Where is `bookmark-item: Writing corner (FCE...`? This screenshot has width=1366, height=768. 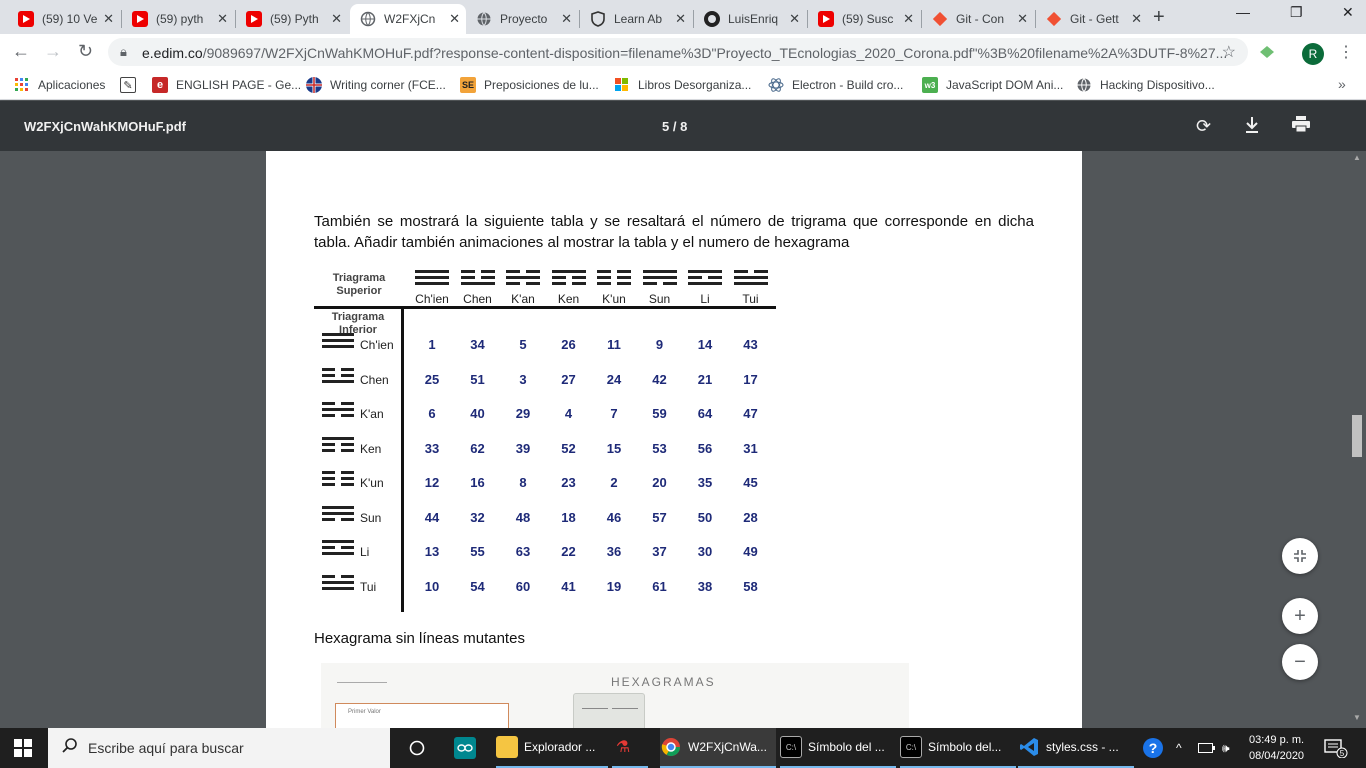
bookmark-item: Writing corner (FCE... is located at coordinates (376, 85).